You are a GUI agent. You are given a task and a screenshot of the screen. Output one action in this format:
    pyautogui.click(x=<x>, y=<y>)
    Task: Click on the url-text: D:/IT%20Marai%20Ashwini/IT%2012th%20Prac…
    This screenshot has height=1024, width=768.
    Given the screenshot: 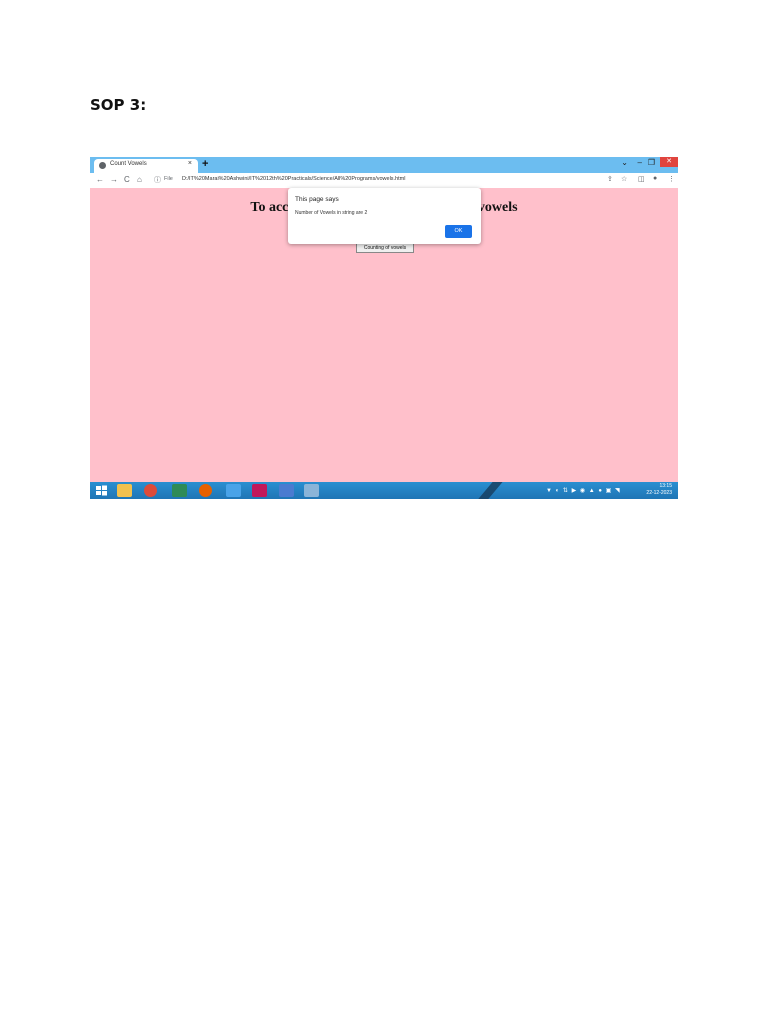 What is the action you would take?
    pyautogui.click(x=294, y=179)
    